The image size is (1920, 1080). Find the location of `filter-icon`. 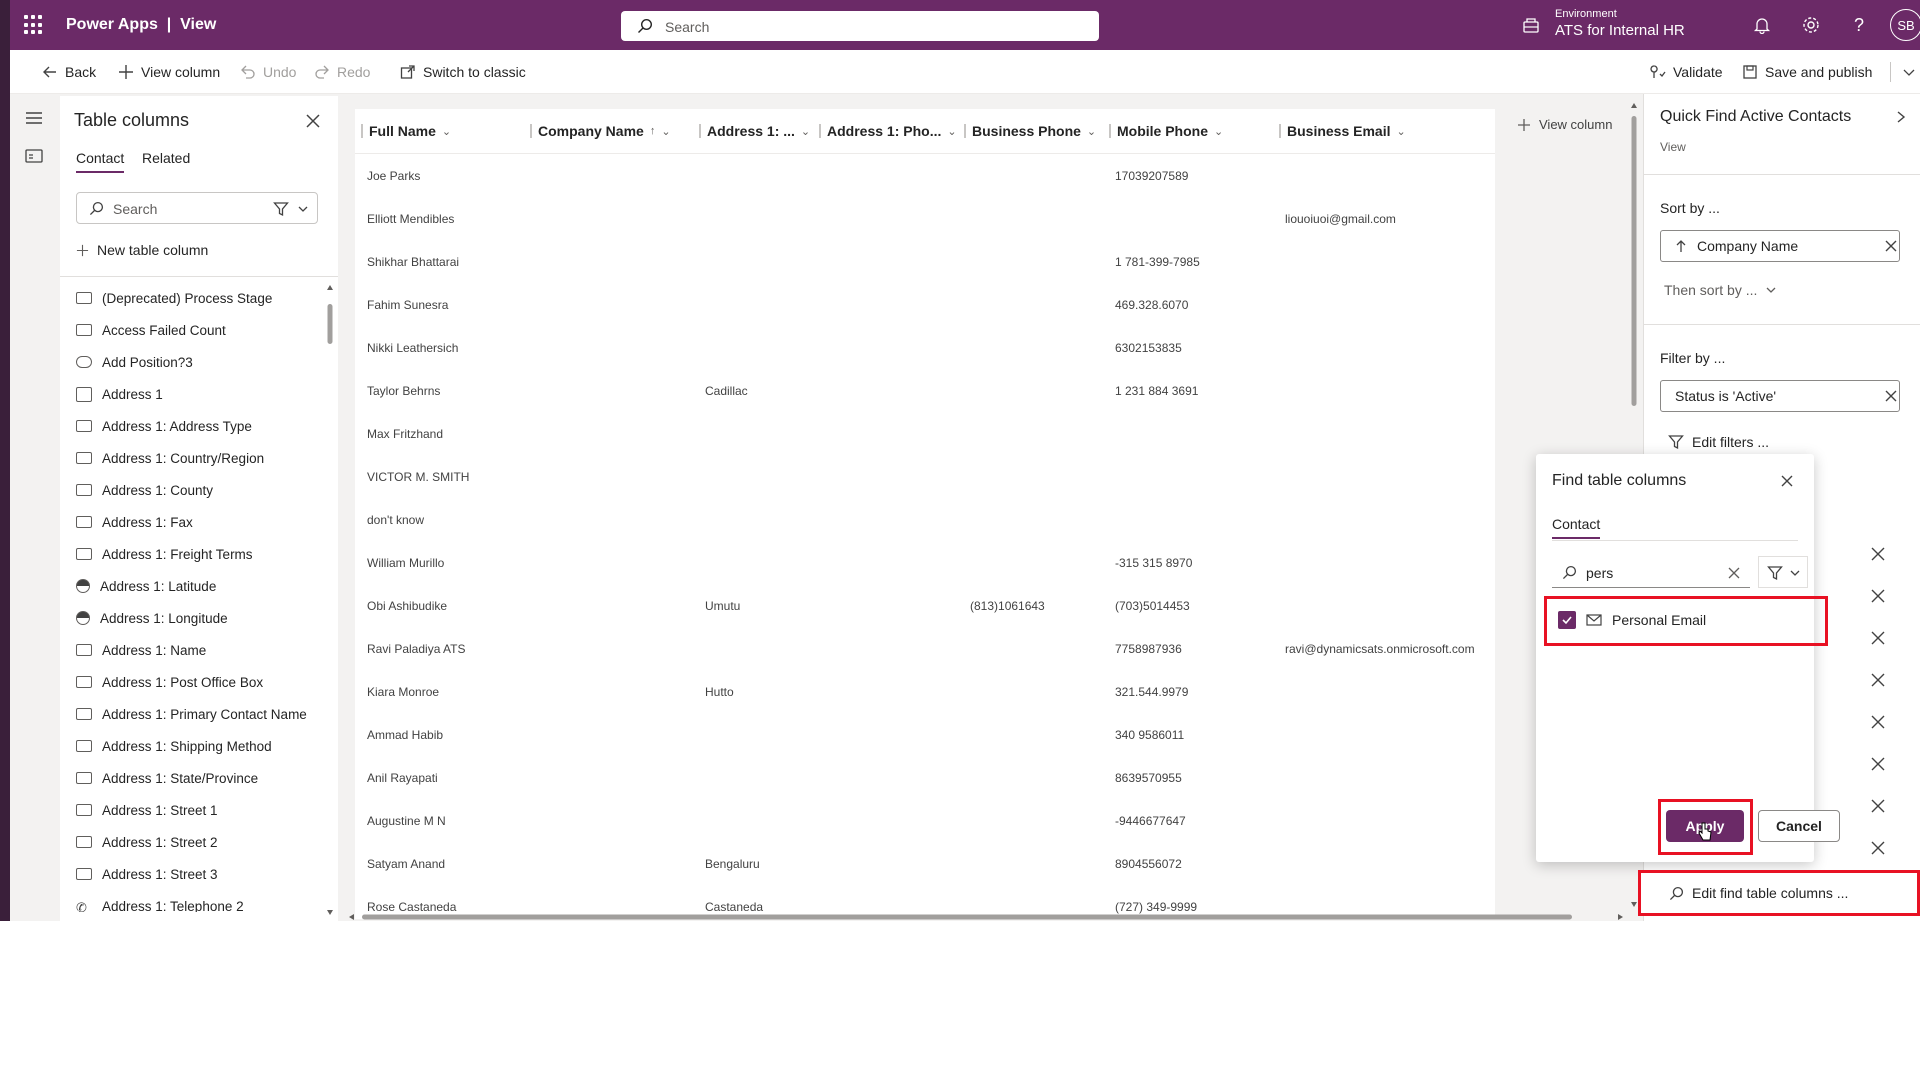

filter-icon is located at coordinates (281, 209).